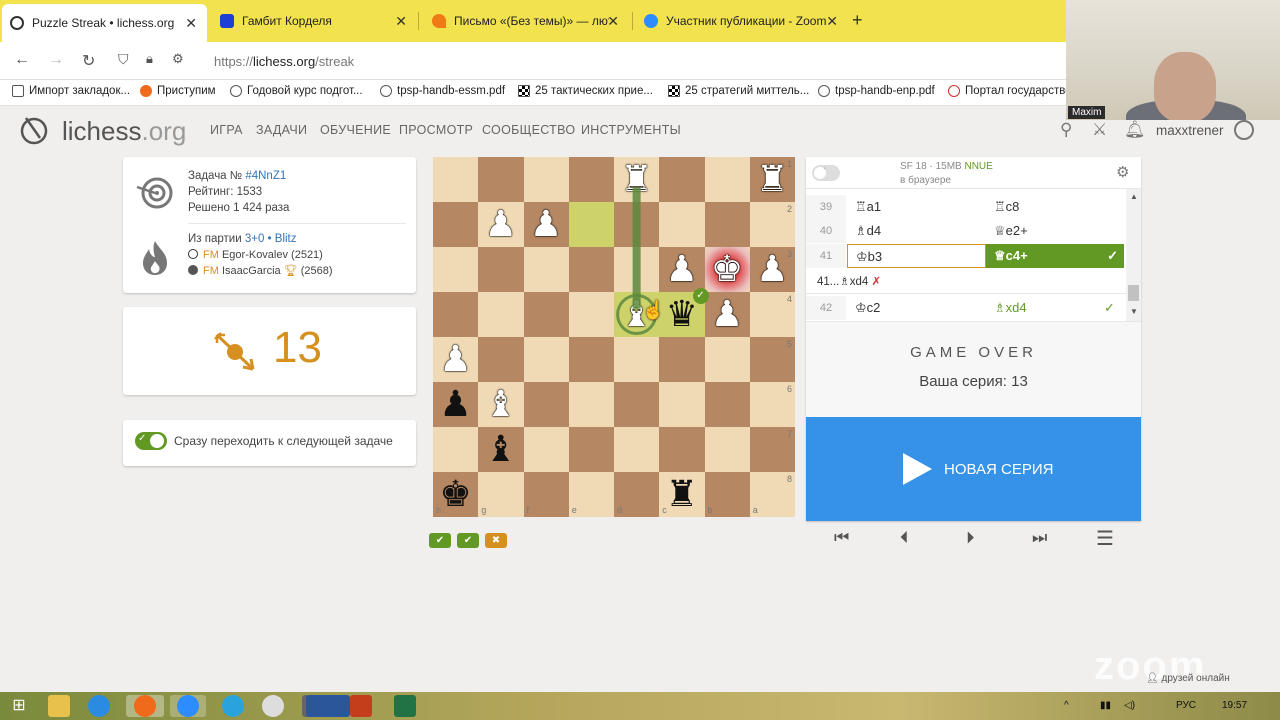 This screenshot has height=720, width=1280. What do you see at coordinates (700, 296) in the screenshot?
I see `correct-move-badge-icon: ✓` at bounding box center [700, 296].